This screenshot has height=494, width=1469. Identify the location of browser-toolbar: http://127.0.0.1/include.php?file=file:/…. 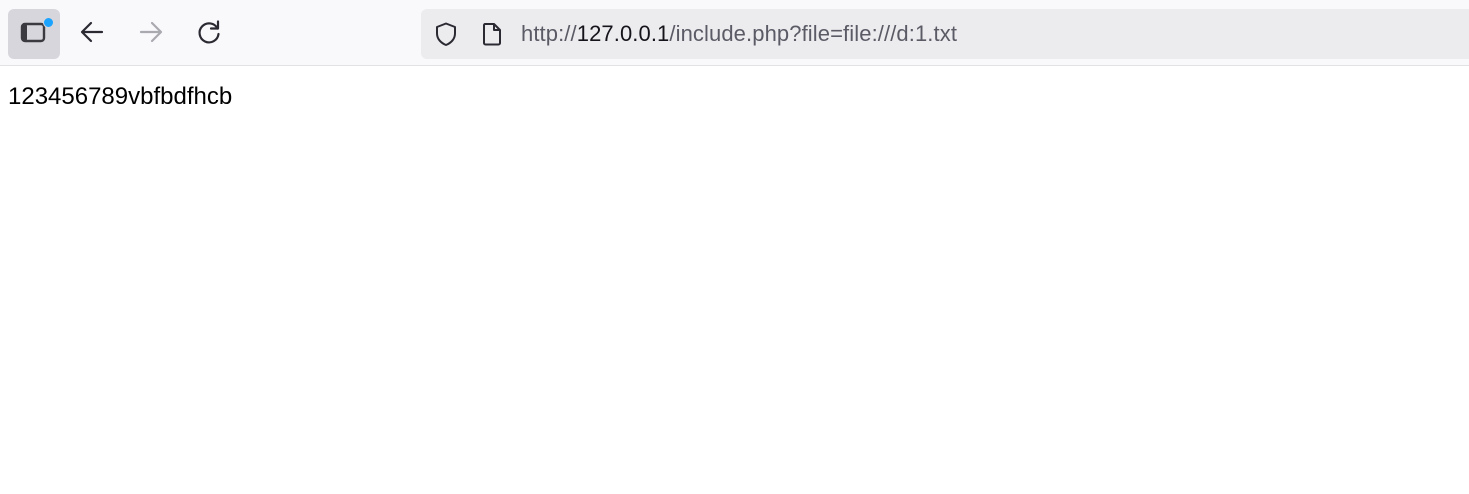
(734, 33).